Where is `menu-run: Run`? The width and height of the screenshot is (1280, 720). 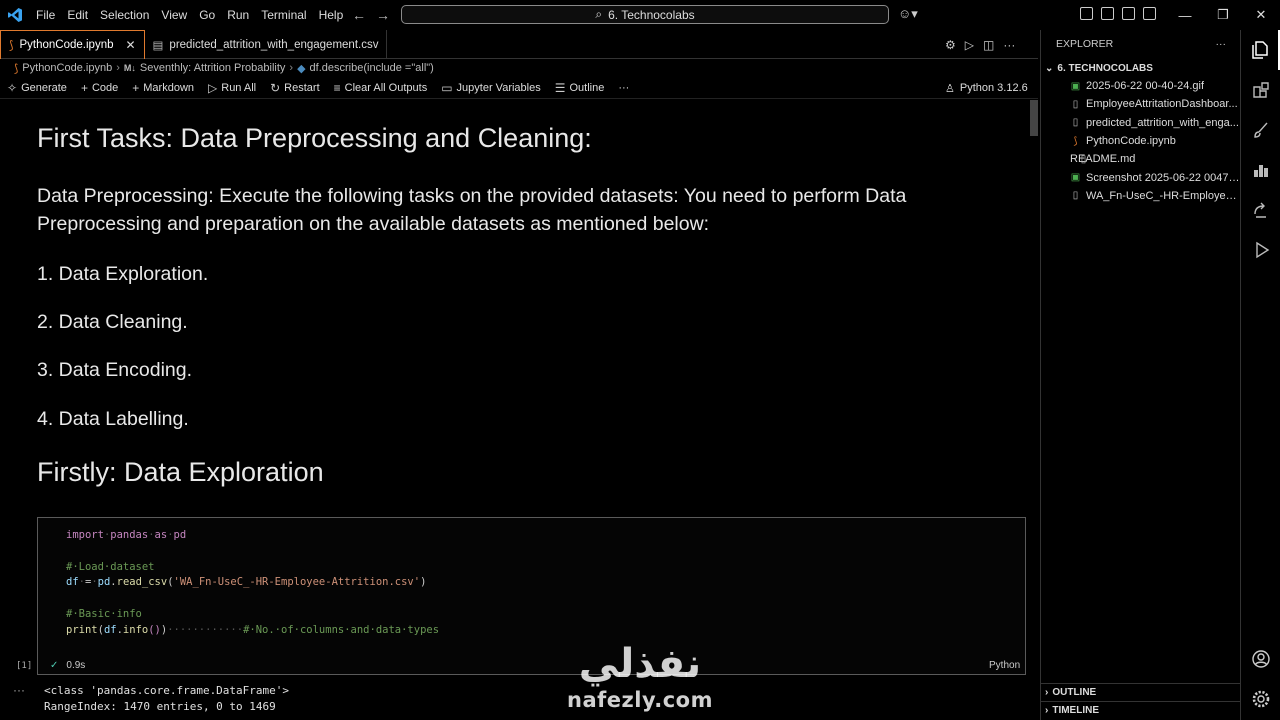
menu-run: Run is located at coordinates (238, 15).